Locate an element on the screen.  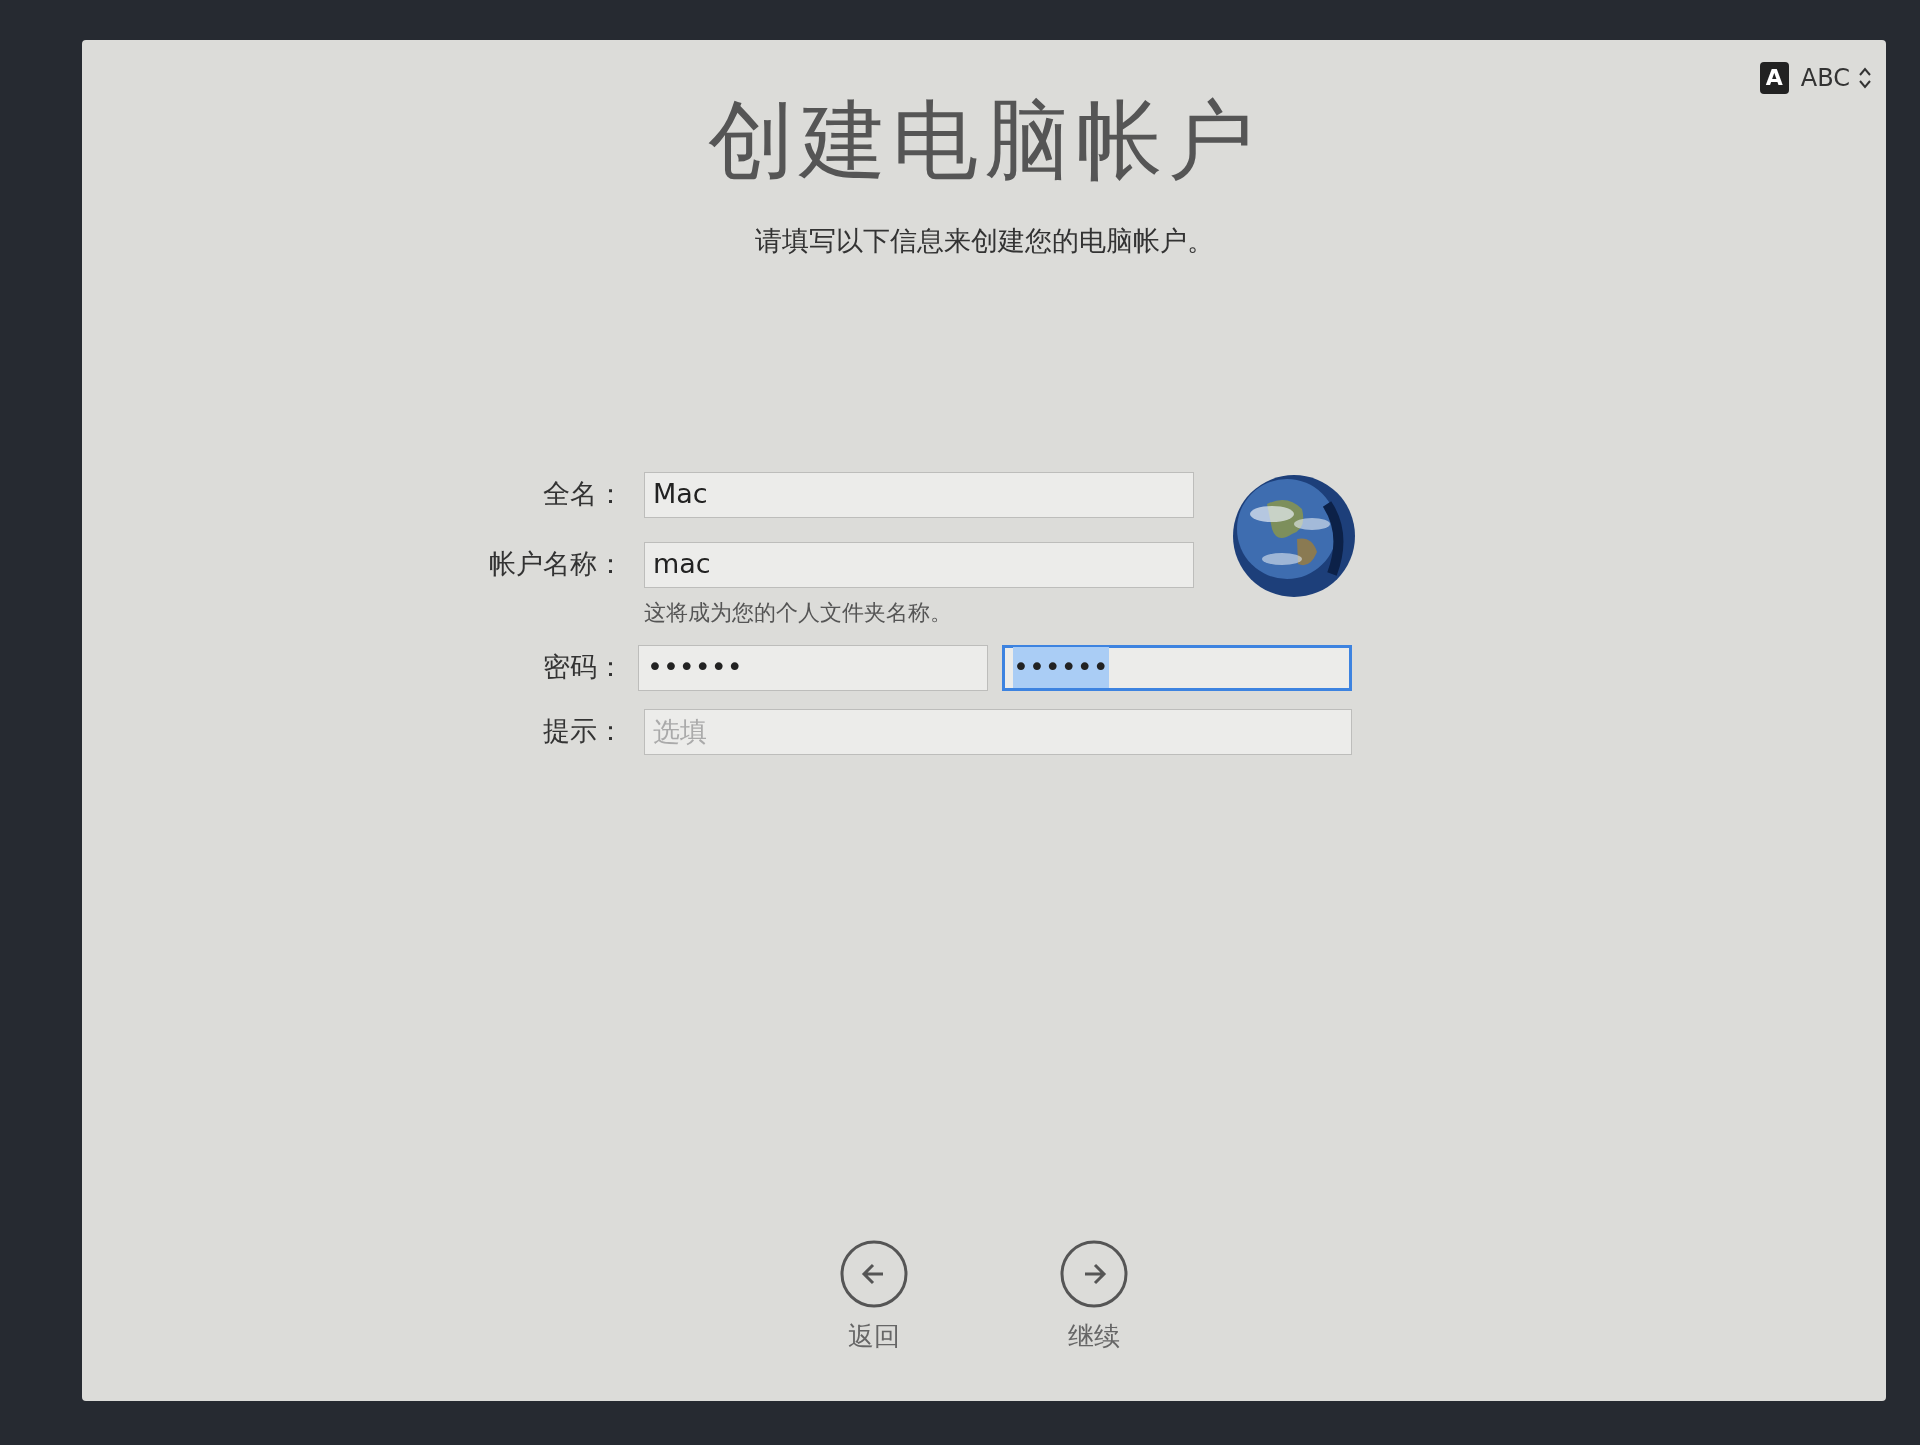
full-name-field: Mac is located at coordinates (919, 494).